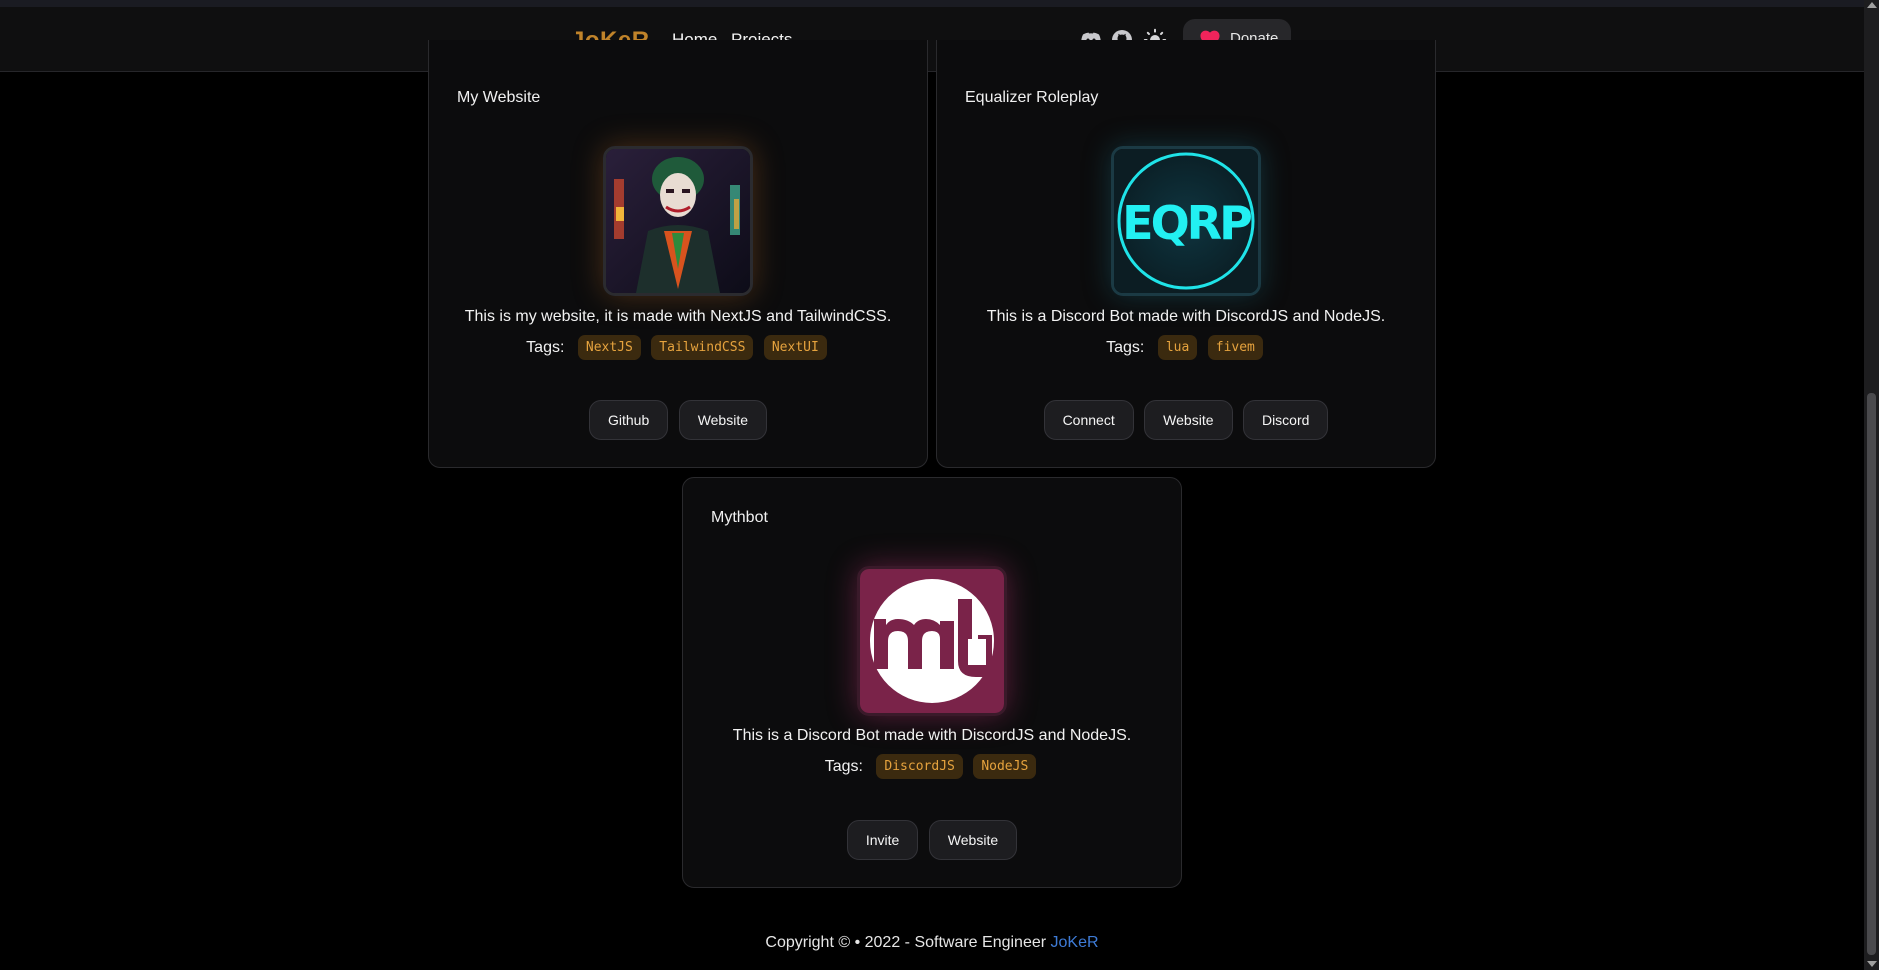 The width and height of the screenshot is (1879, 970). I want to click on project-title: My Website, so click(499, 97).